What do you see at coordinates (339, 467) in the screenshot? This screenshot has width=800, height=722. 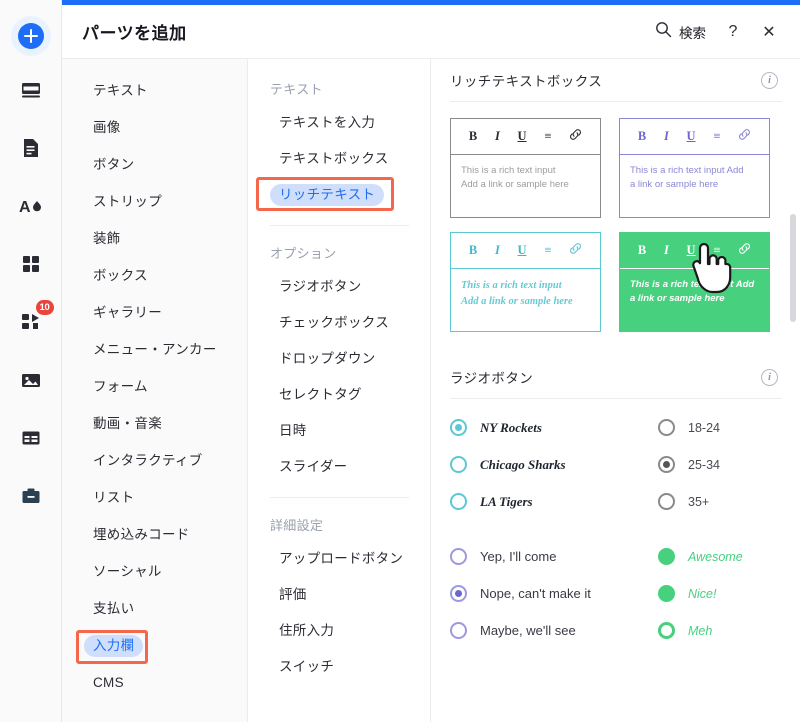 I see `subitem-slider: スライダー` at bounding box center [339, 467].